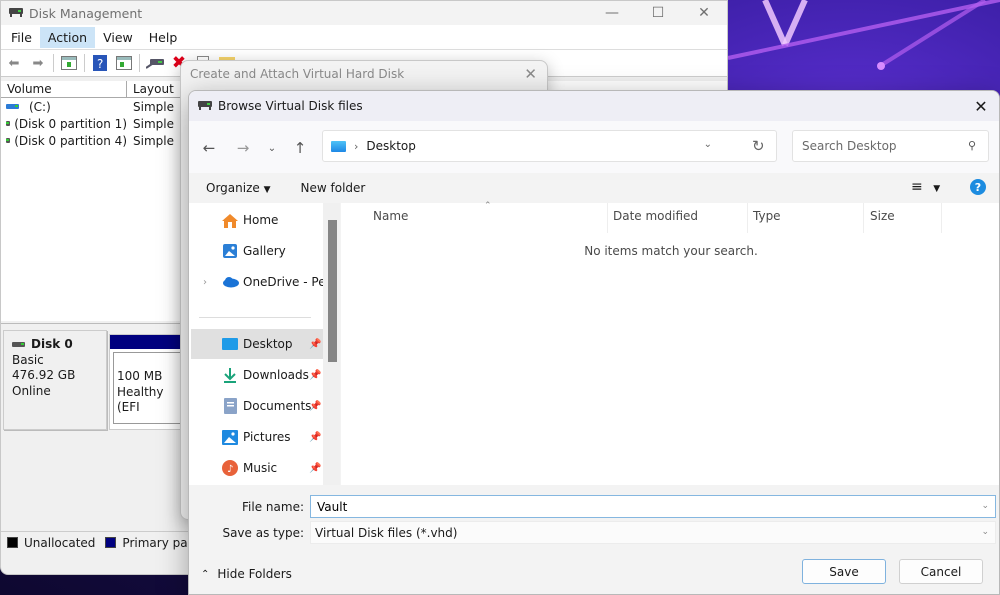  Describe the element at coordinates (257, 344) in the screenshot. I see `nav-item-desktop: Desktop 📌` at that location.